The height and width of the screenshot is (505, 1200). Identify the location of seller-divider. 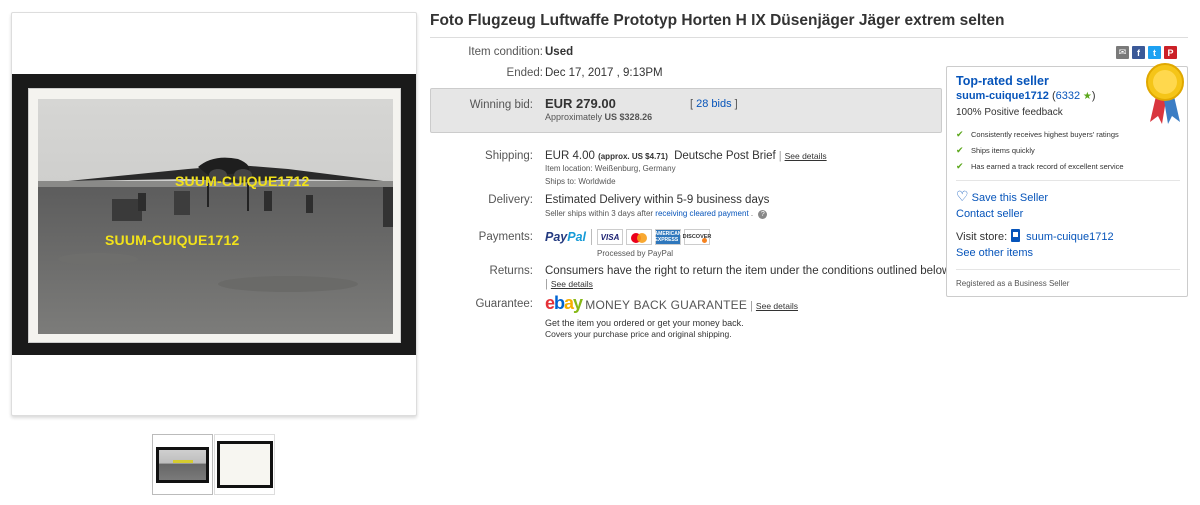
(1068, 180).